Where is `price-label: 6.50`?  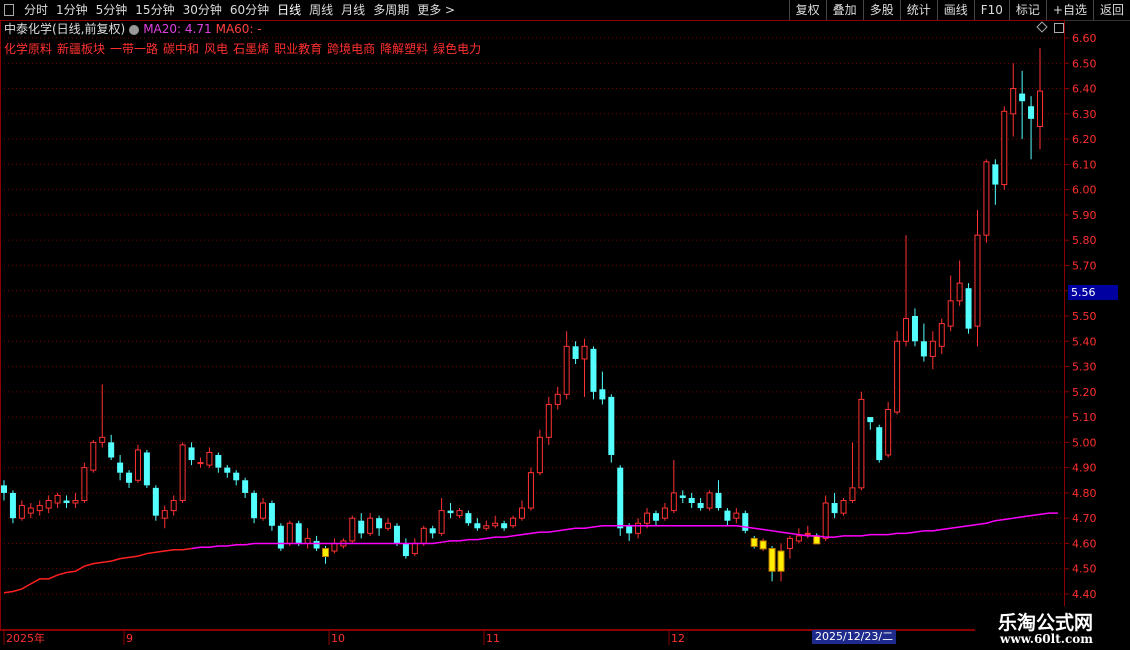 price-label: 6.50 is located at coordinates (1084, 63).